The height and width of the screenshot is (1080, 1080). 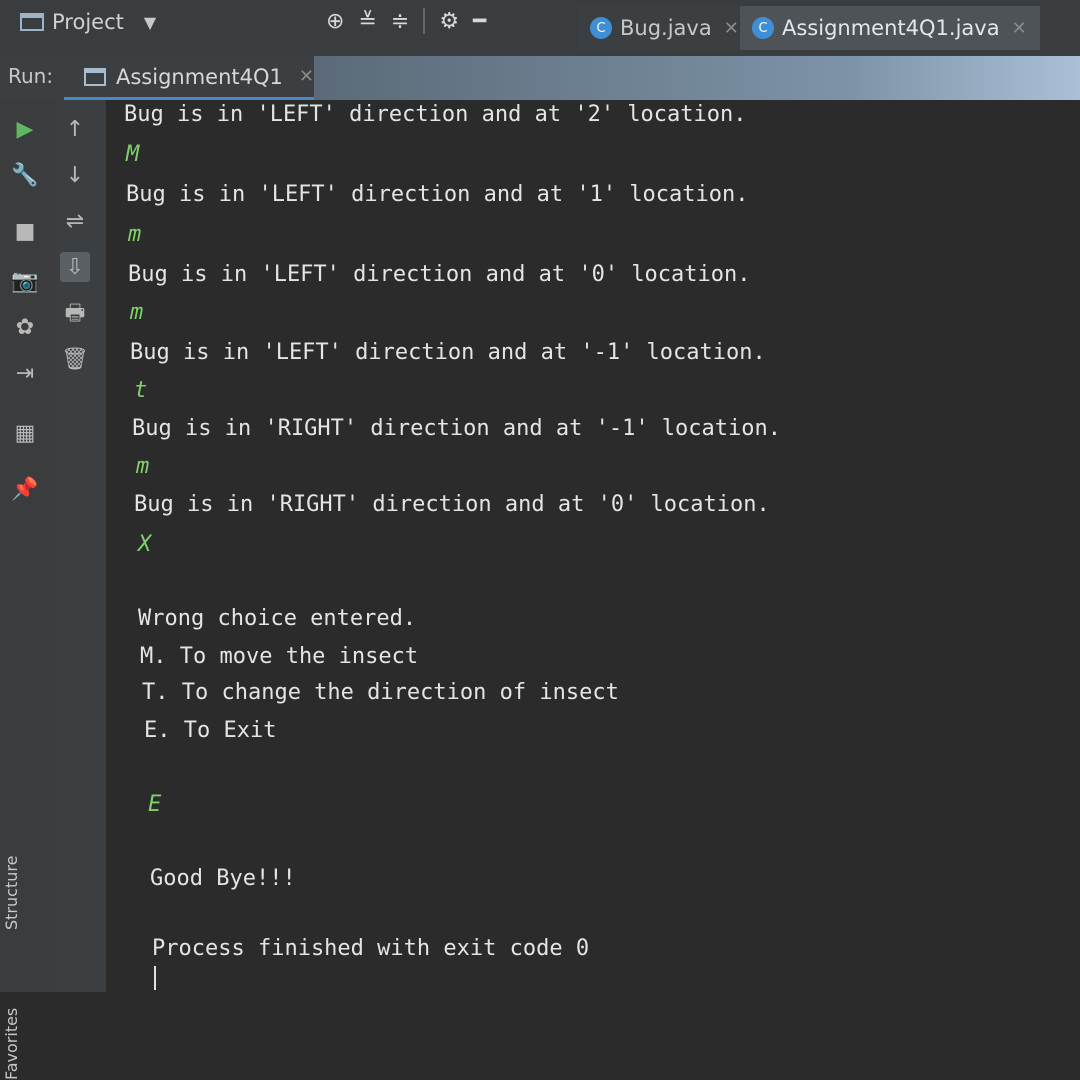 What do you see at coordinates (11, 1044) in the screenshot?
I see `favorites-tool-tab: Favorites` at bounding box center [11, 1044].